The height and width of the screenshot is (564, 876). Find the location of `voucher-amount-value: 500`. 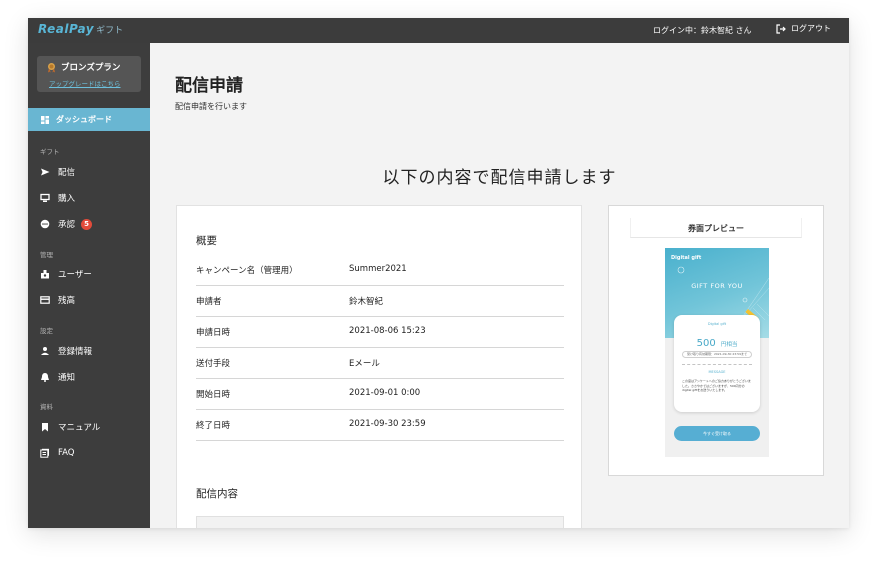

voucher-amount-value: 500 is located at coordinates (706, 343).